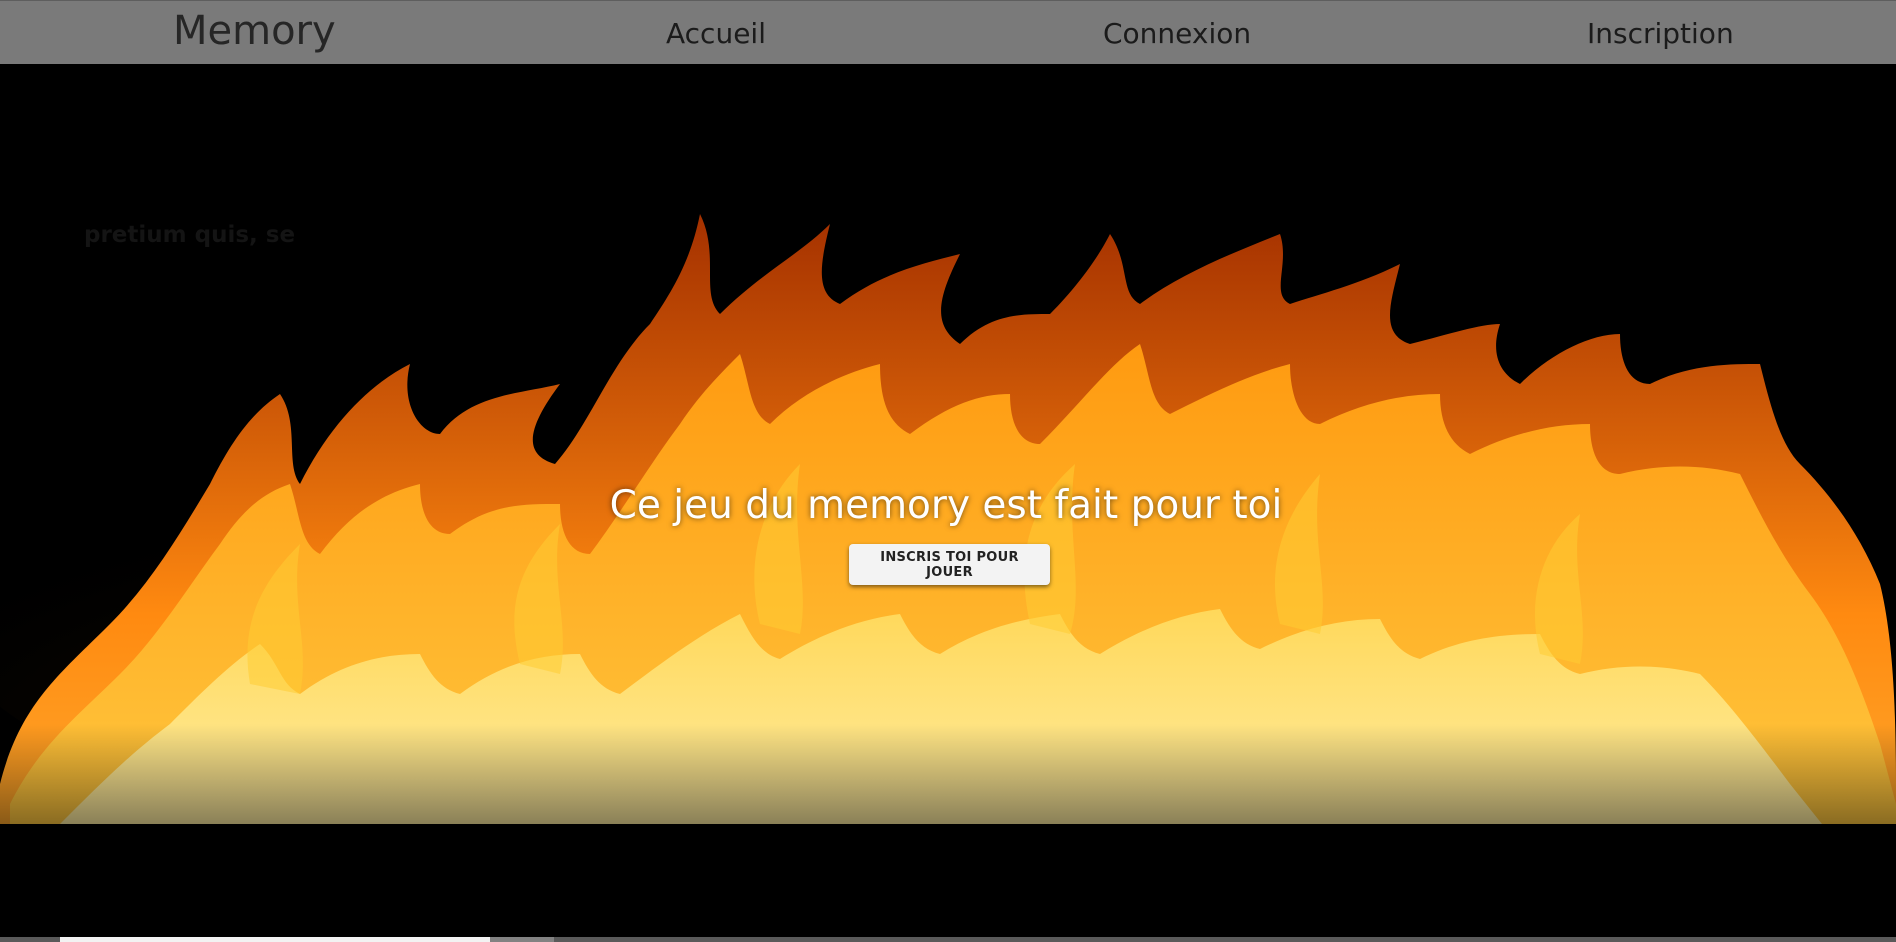  What do you see at coordinates (190, 235) in the screenshot?
I see `hidden-placeholder-text: pretium quis, se` at bounding box center [190, 235].